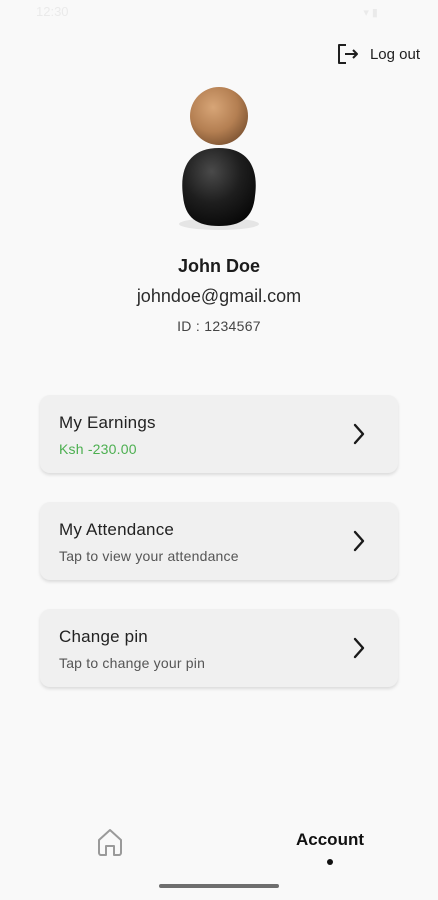 This screenshot has width=438, height=900. I want to click on status-bar: 12:30 ▾ ▮, so click(219, 13).